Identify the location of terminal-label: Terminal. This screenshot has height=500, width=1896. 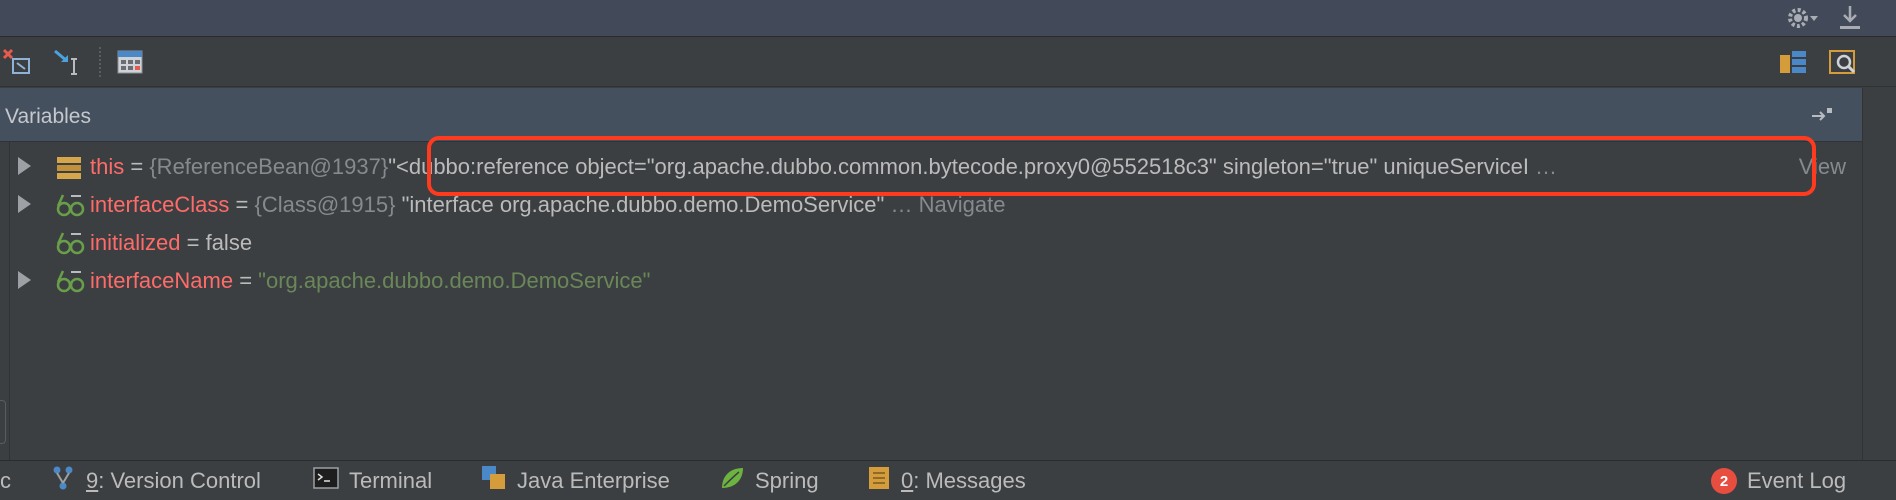
(391, 480).